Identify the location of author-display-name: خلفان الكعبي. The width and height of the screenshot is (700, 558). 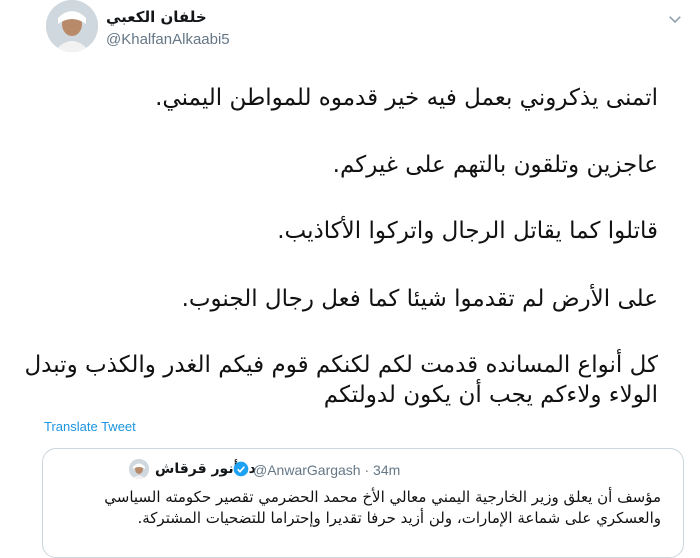
(156, 17).